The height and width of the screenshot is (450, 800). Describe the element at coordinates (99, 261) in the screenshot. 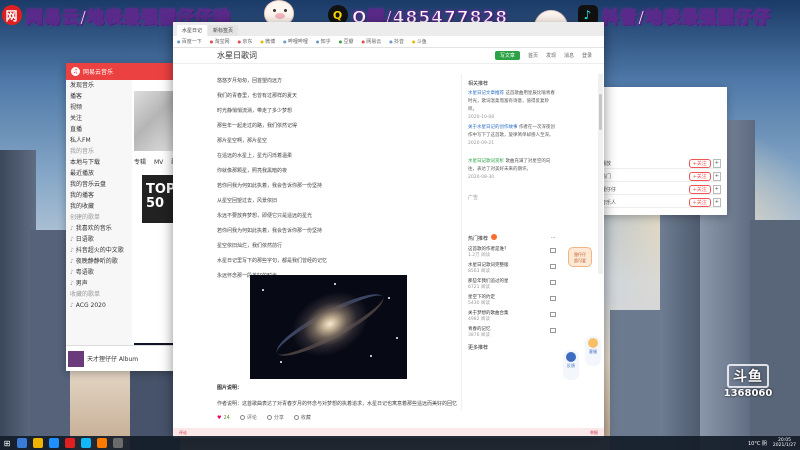

I see `sidebar-item: 夜晚静静听的歌` at that location.